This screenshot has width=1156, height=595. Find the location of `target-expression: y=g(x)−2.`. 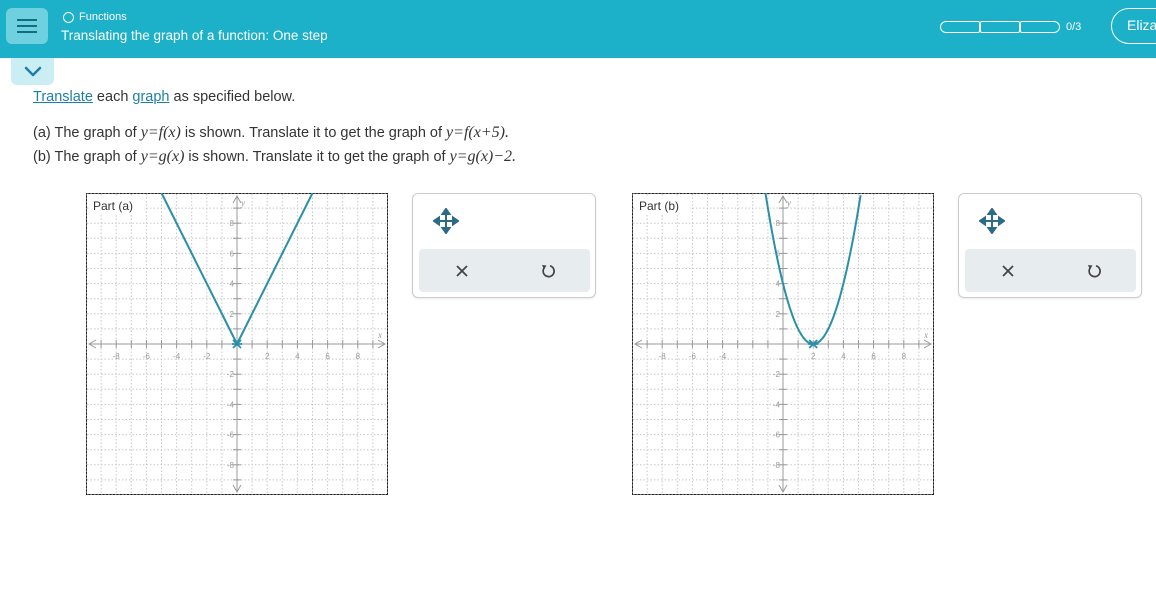

target-expression: y=g(x)−2. is located at coordinates (483, 156).